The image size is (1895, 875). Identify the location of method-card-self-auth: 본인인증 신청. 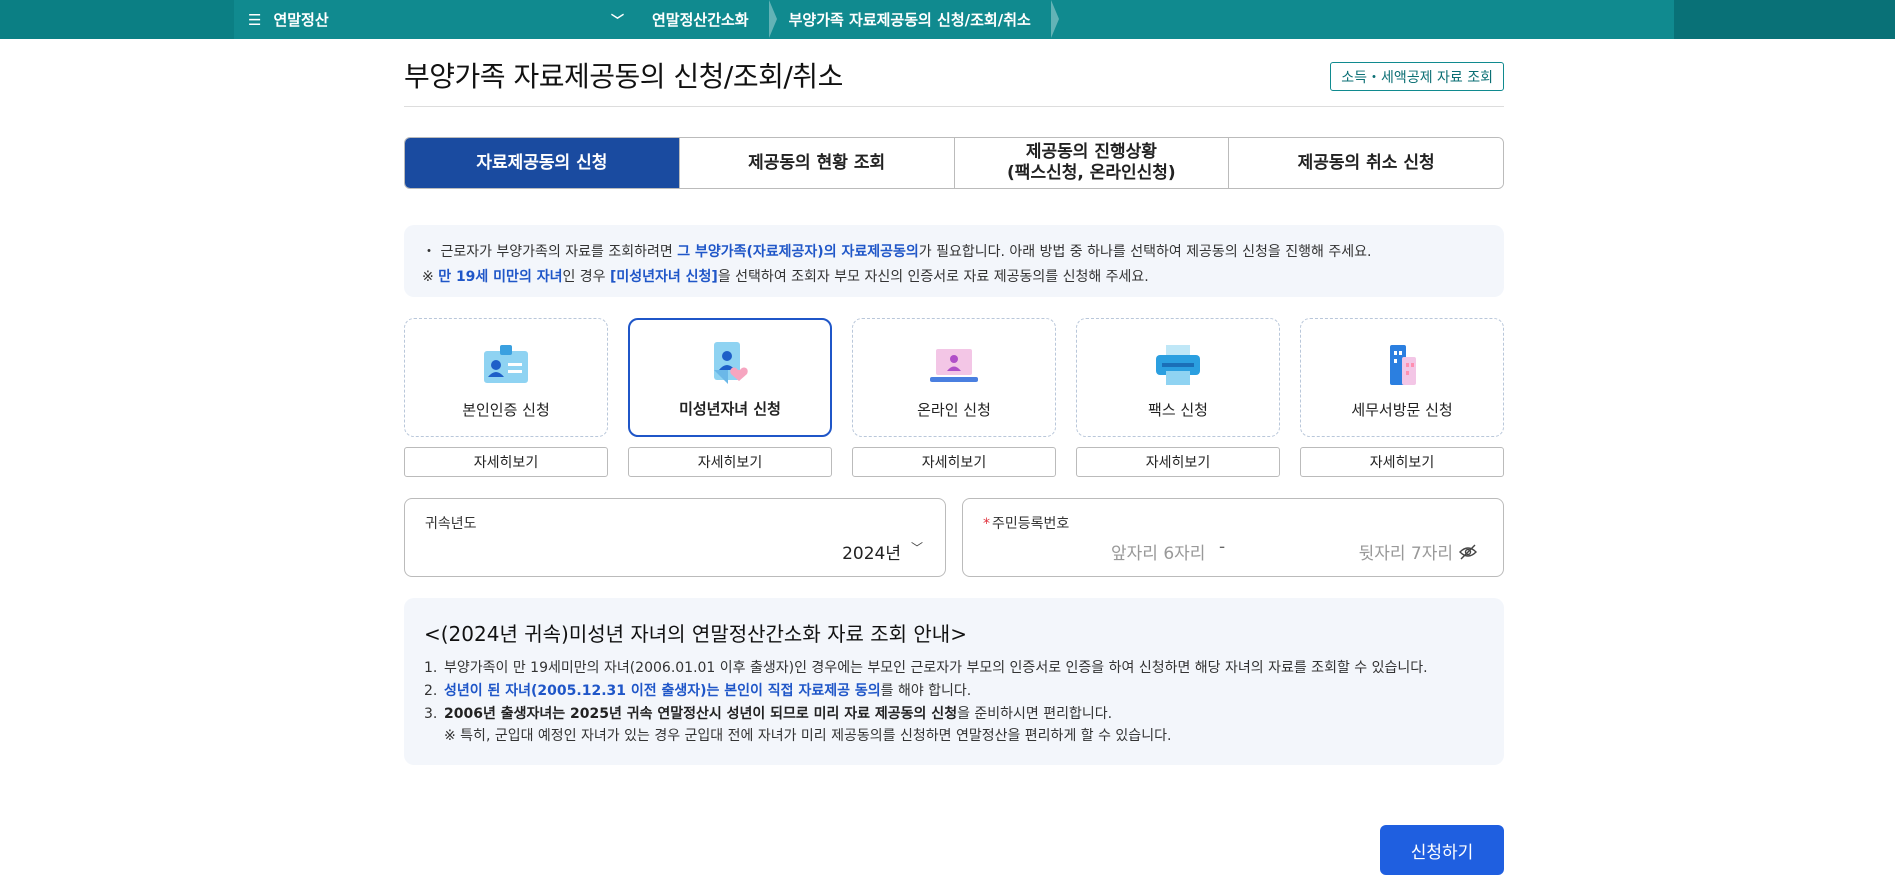
(506, 377).